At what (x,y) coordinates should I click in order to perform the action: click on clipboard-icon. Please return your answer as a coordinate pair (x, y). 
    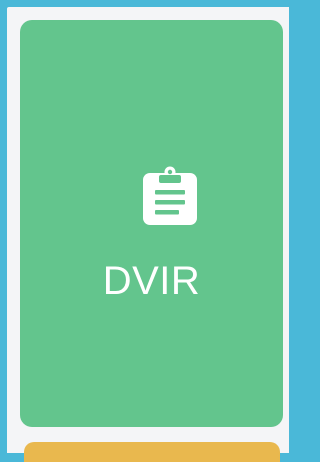
    Looking at the image, I should click on (170, 195).